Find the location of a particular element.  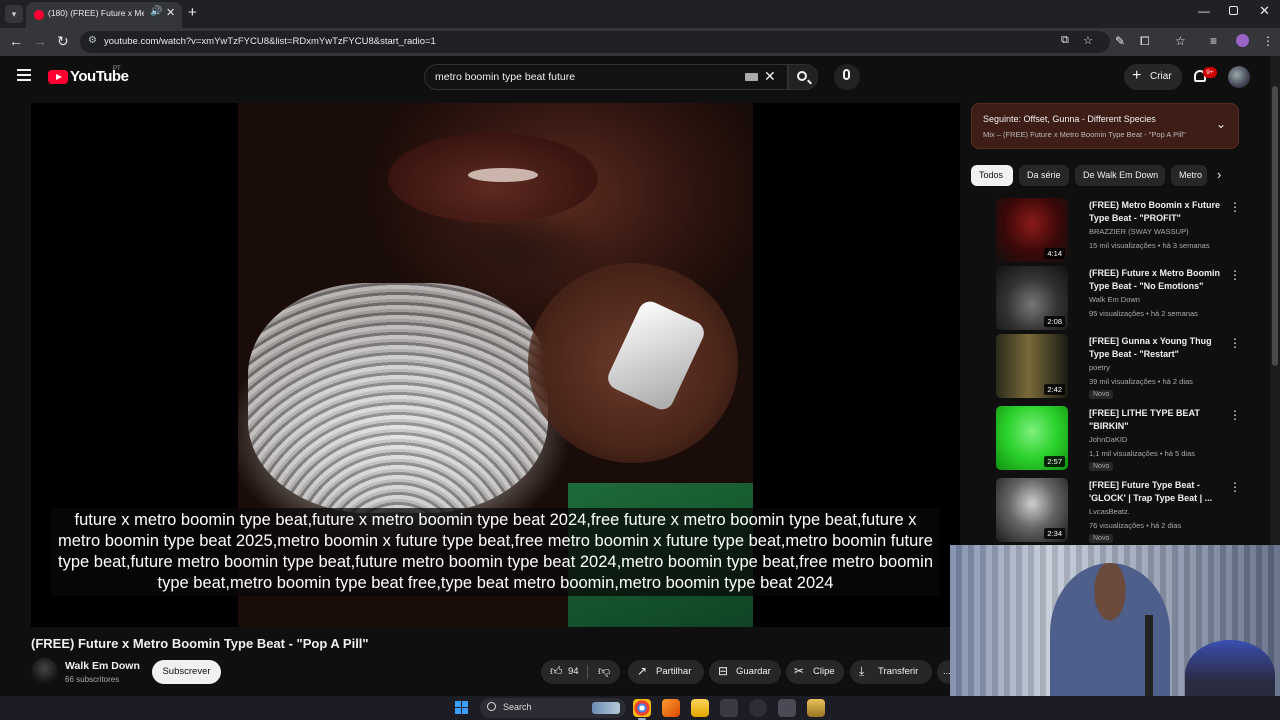

video-meta: 95 visualizações • há 2 semanas is located at coordinates (1143, 313).